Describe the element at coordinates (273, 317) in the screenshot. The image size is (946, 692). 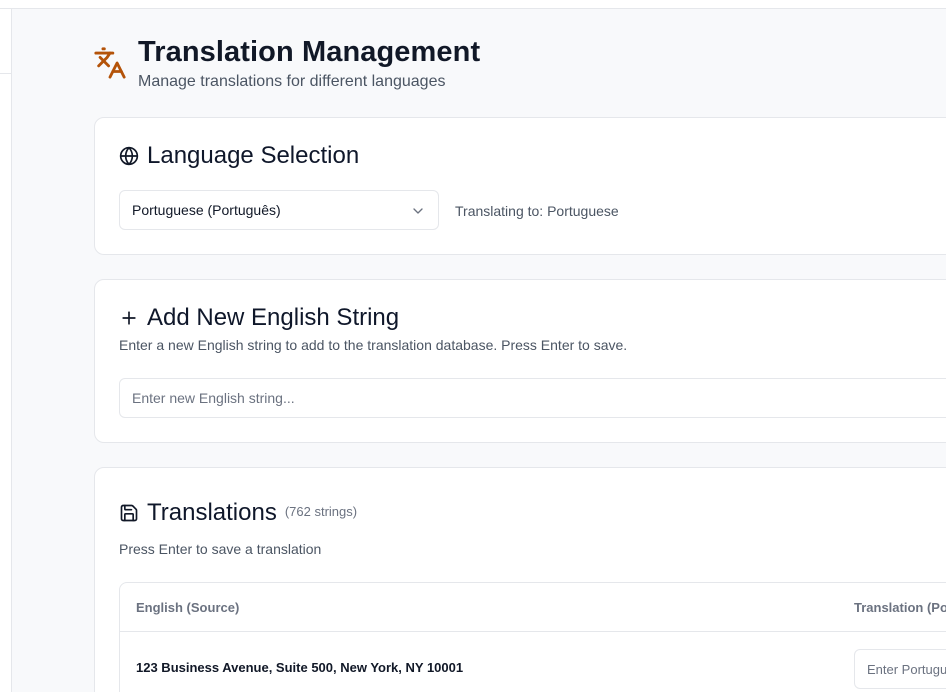
I see `add-string-title: Add New English String` at that location.